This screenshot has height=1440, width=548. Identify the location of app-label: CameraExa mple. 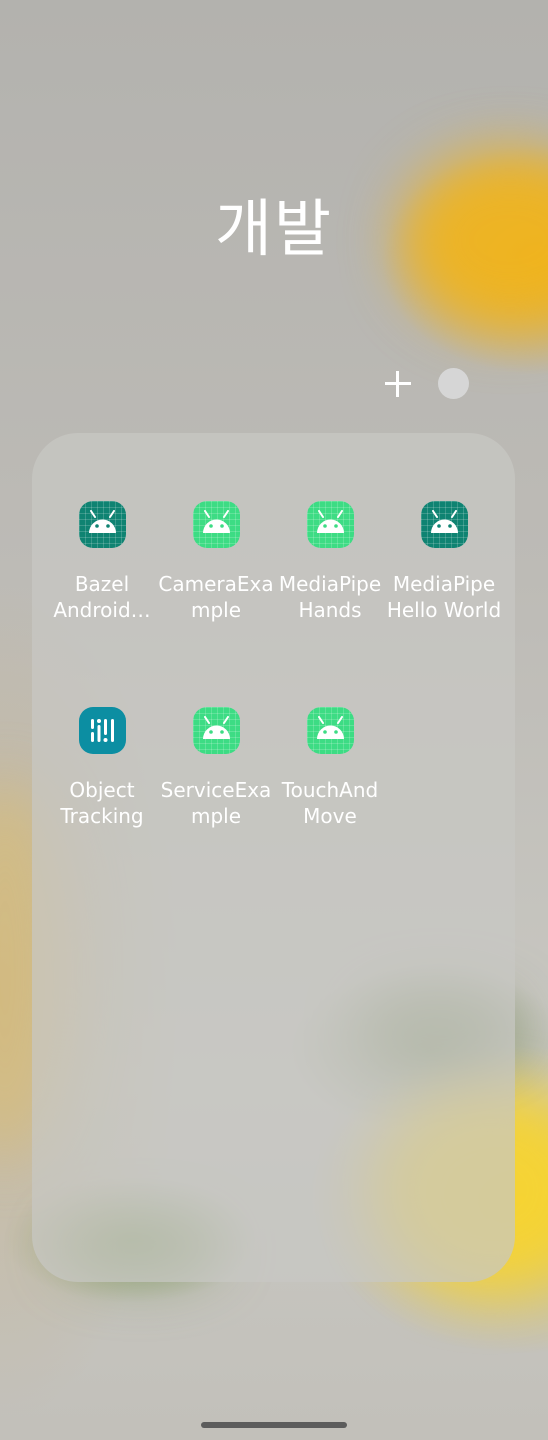
(216, 597).